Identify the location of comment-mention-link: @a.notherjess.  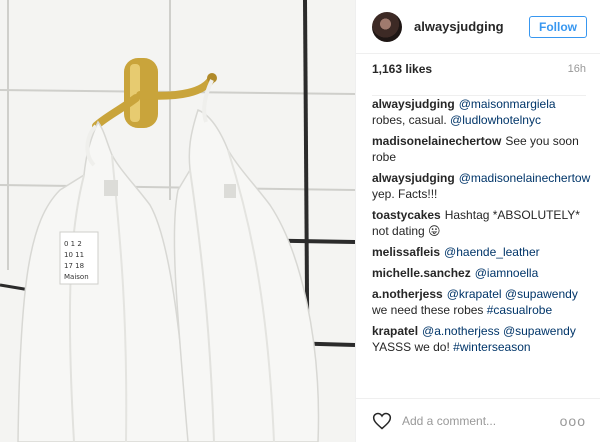
(461, 331).